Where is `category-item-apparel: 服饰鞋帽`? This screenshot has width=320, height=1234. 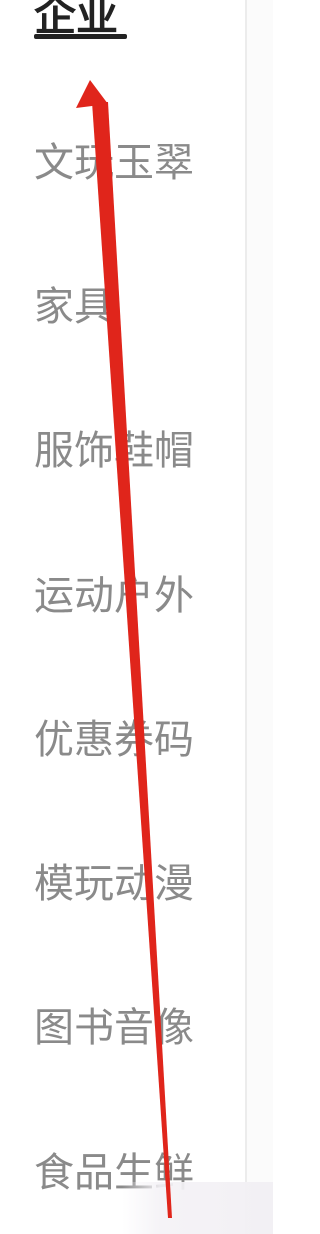 category-item-apparel: 服饰鞋帽 is located at coordinates (134, 451).